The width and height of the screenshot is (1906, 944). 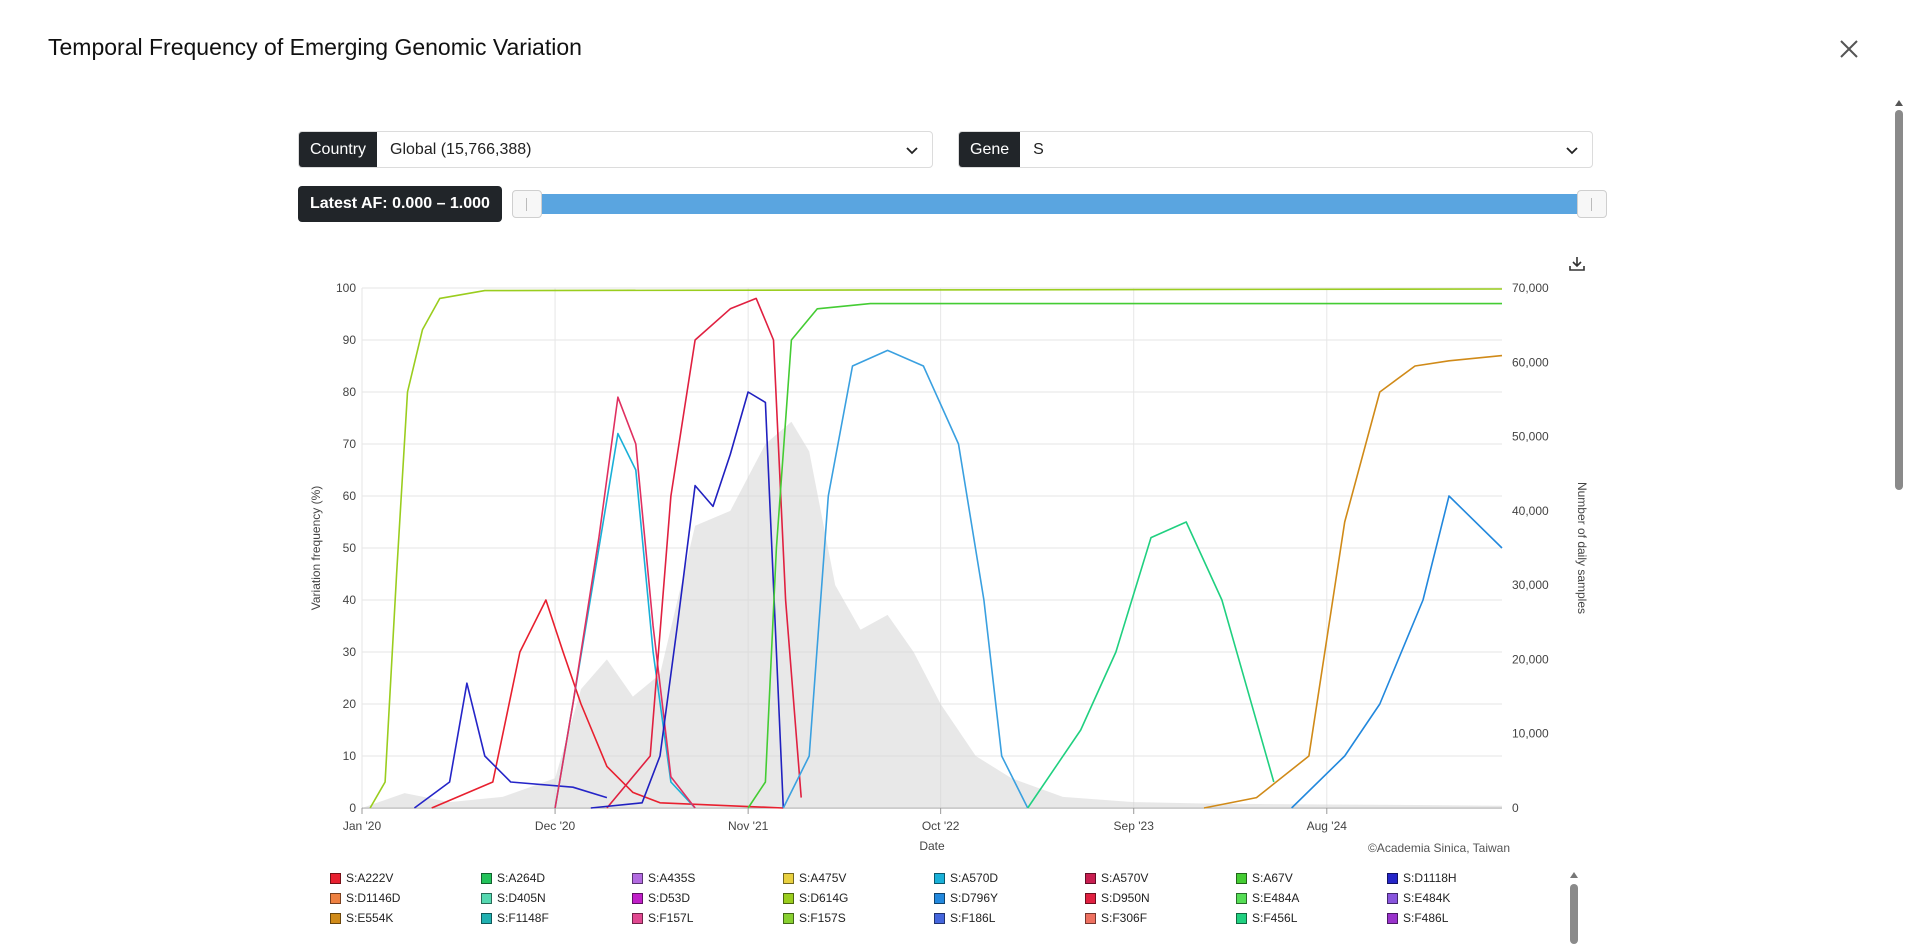 I want to click on af-slider-max-handle, so click(x=1592, y=204).